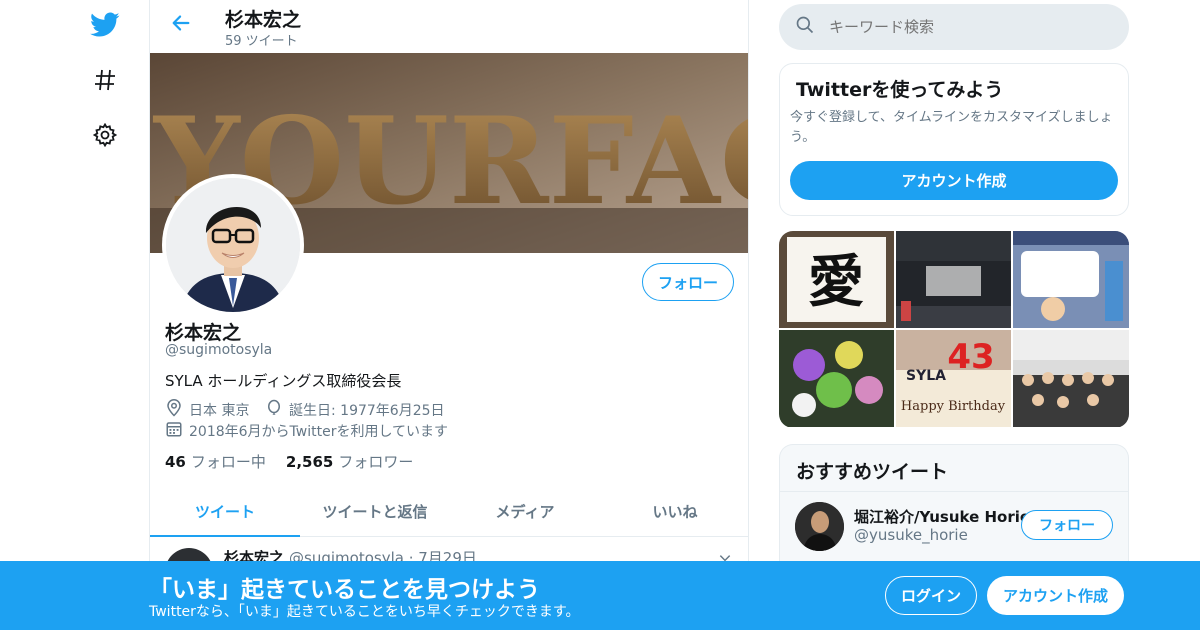  What do you see at coordinates (970, 357) in the screenshot?
I see `cake-number: 43` at bounding box center [970, 357].